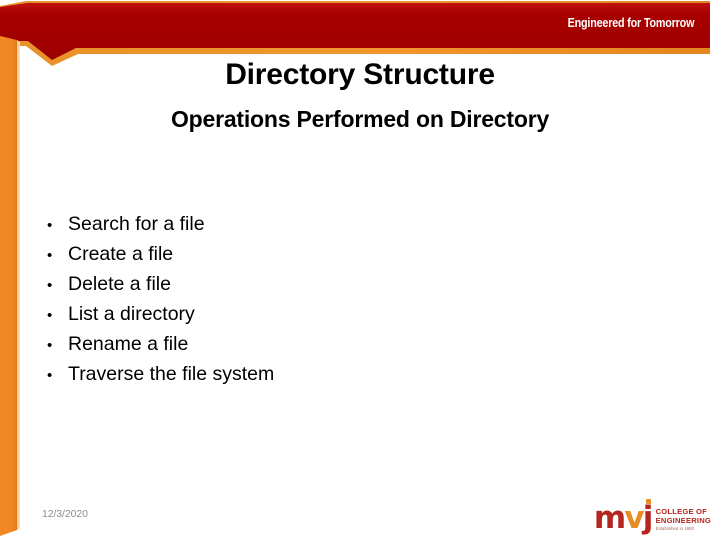 Image resolution: width=720 pixels, height=540 pixels. What do you see at coordinates (136, 224) in the screenshot?
I see `list-item-label: Search for a file` at bounding box center [136, 224].